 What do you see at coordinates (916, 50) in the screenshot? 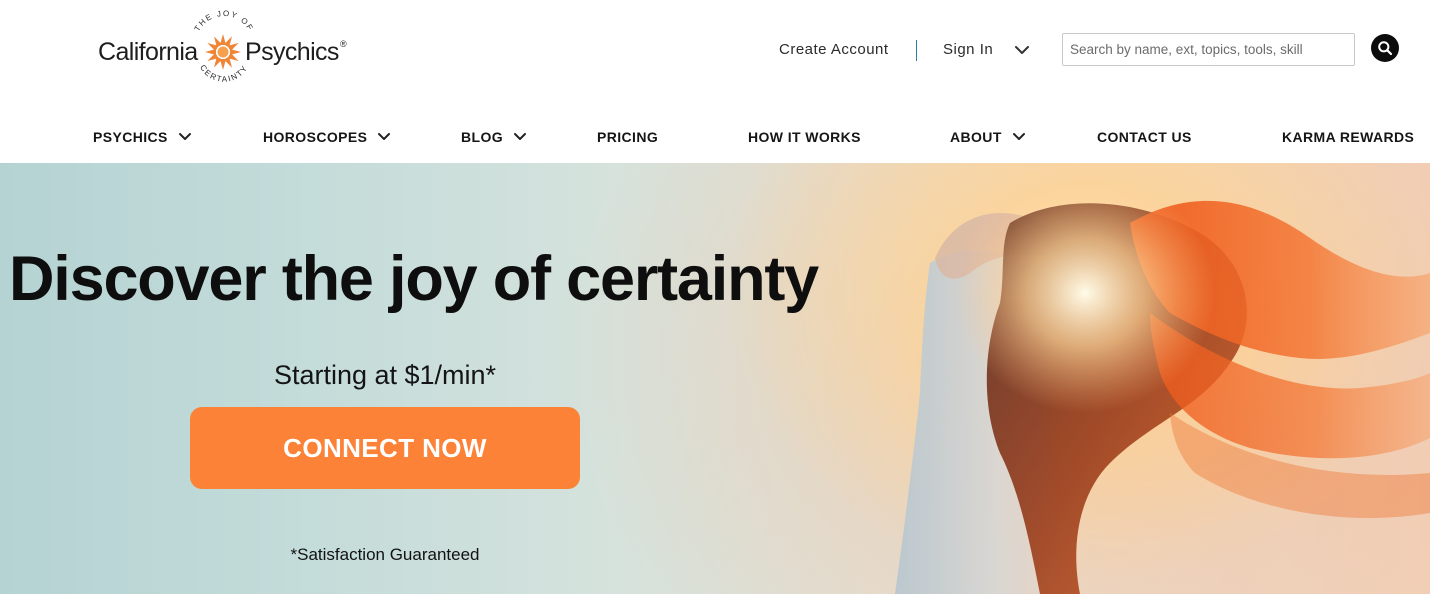
I see `utility-divider` at bounding box center [916, 50].